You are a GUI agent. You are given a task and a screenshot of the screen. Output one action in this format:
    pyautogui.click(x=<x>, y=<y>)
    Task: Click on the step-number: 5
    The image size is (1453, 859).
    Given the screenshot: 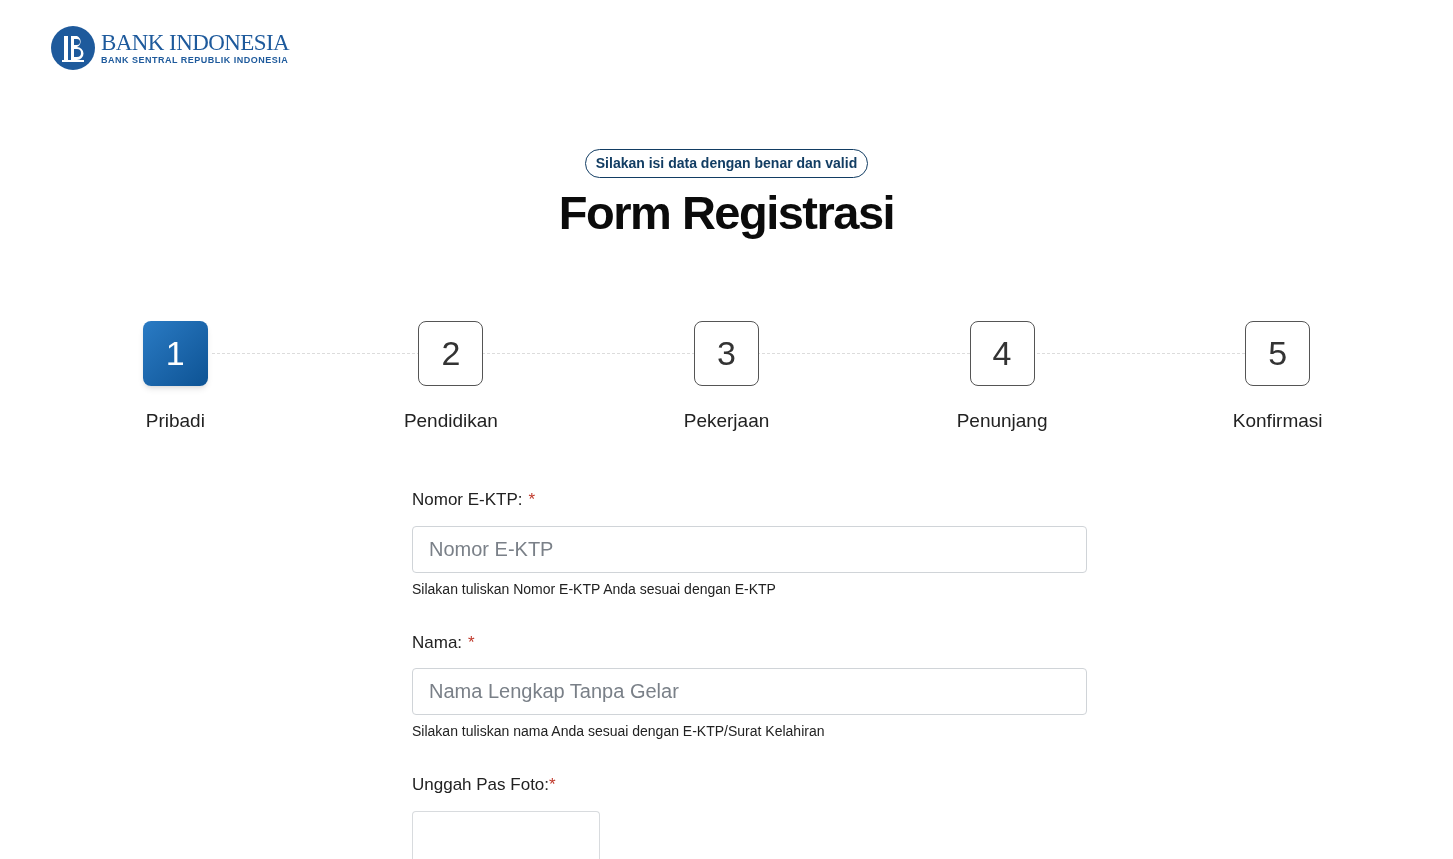 What is the action you would take?
    pyautogui.click(x=1278, y=353)
    